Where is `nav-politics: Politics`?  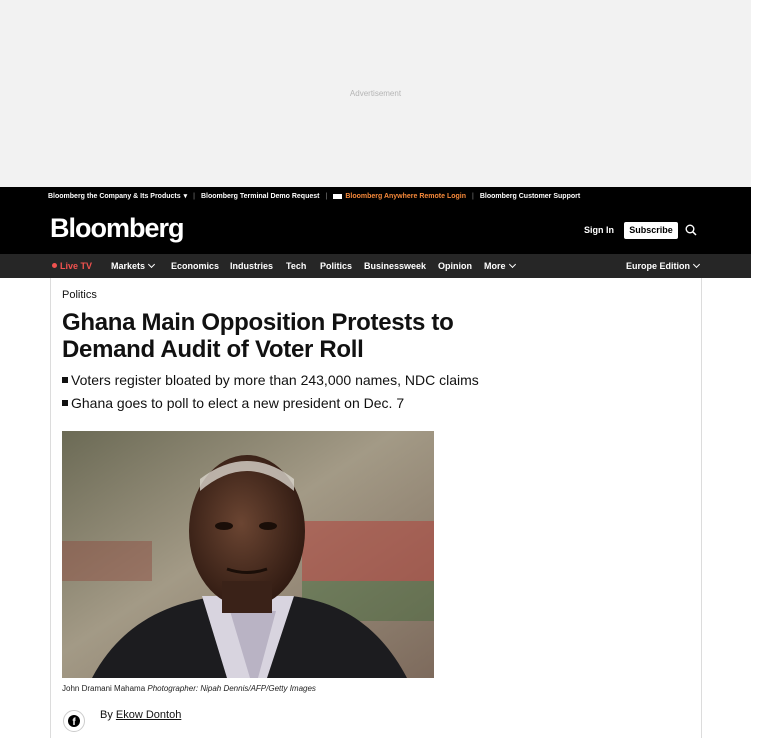
nav-politics: Politics is located at coordinates (336, 266).